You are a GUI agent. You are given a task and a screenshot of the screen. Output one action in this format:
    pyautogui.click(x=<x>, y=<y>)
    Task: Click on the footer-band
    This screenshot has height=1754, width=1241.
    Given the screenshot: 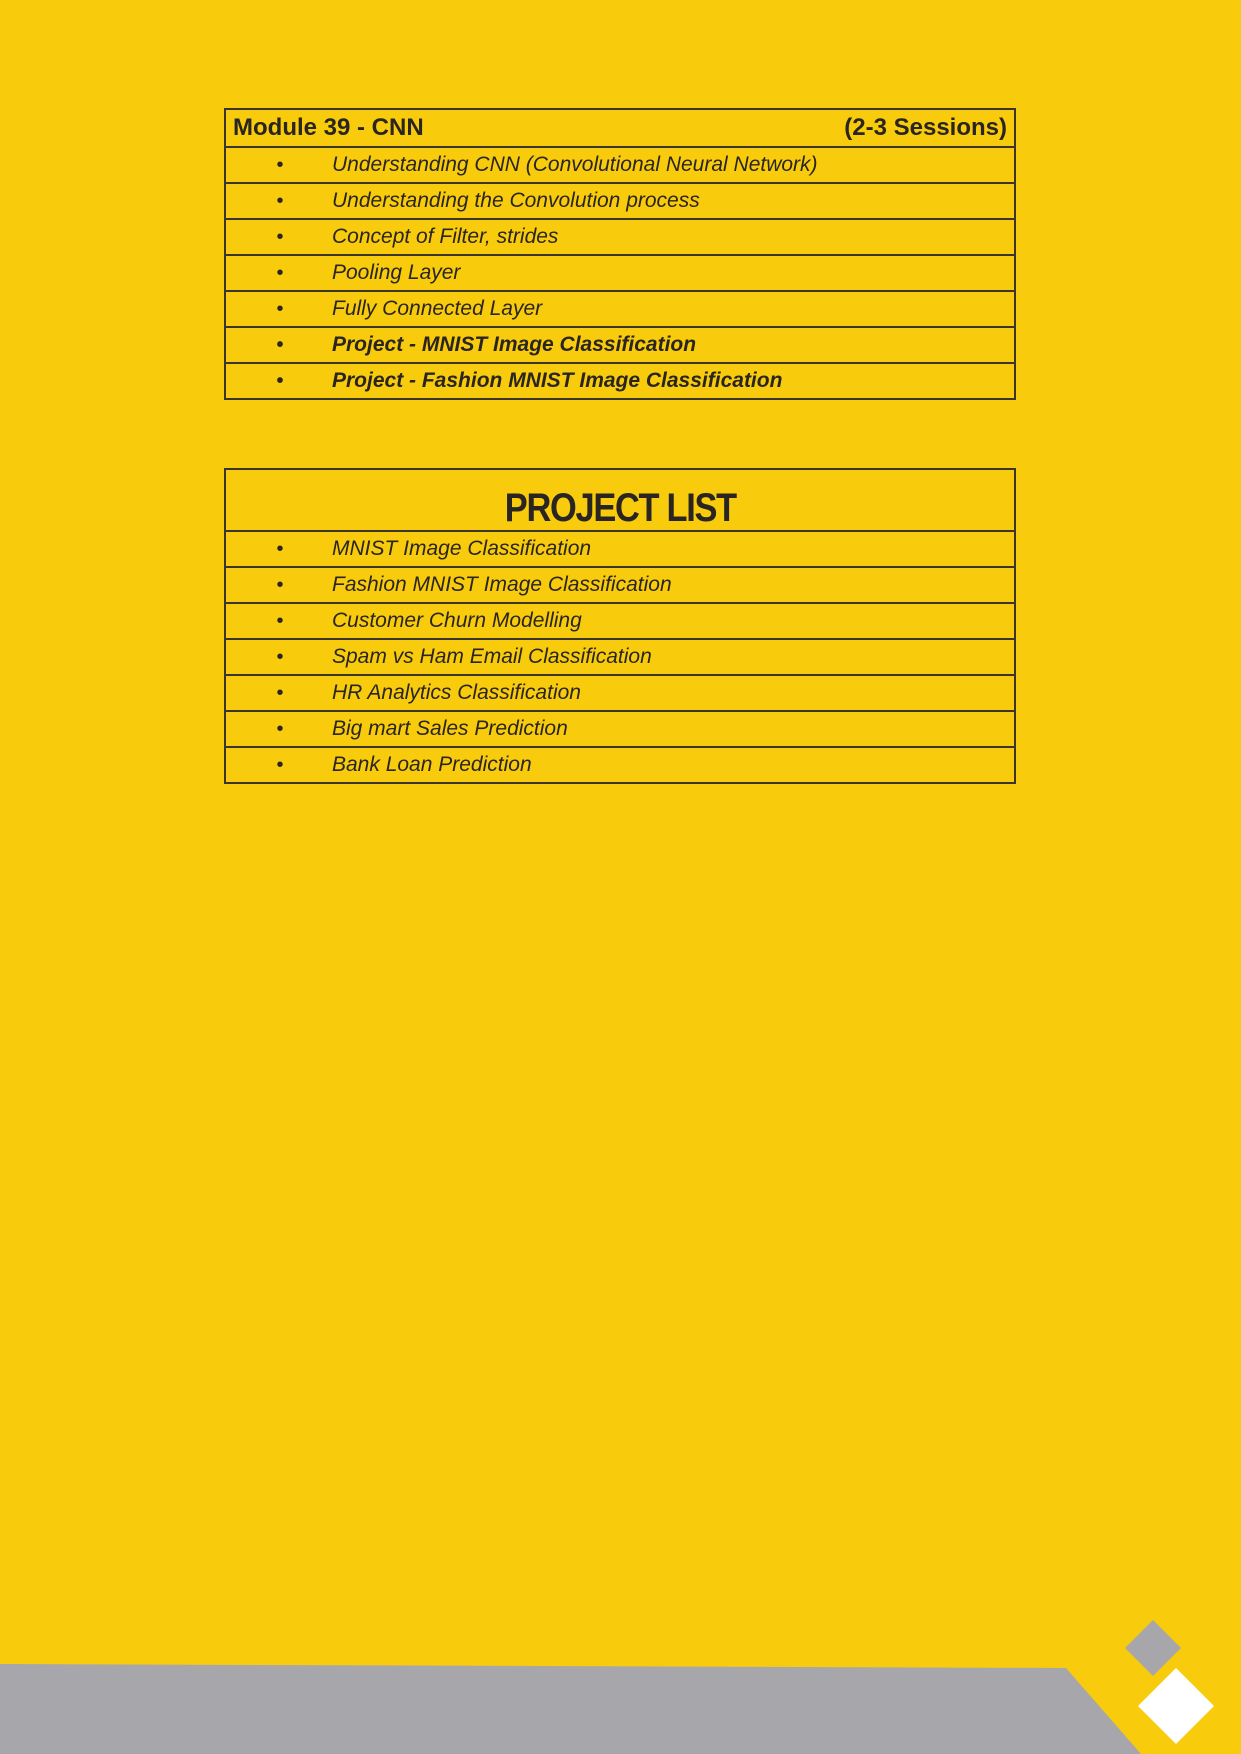 What is the action you would take?
    pyautogui.click(x=570, y=1709)
    